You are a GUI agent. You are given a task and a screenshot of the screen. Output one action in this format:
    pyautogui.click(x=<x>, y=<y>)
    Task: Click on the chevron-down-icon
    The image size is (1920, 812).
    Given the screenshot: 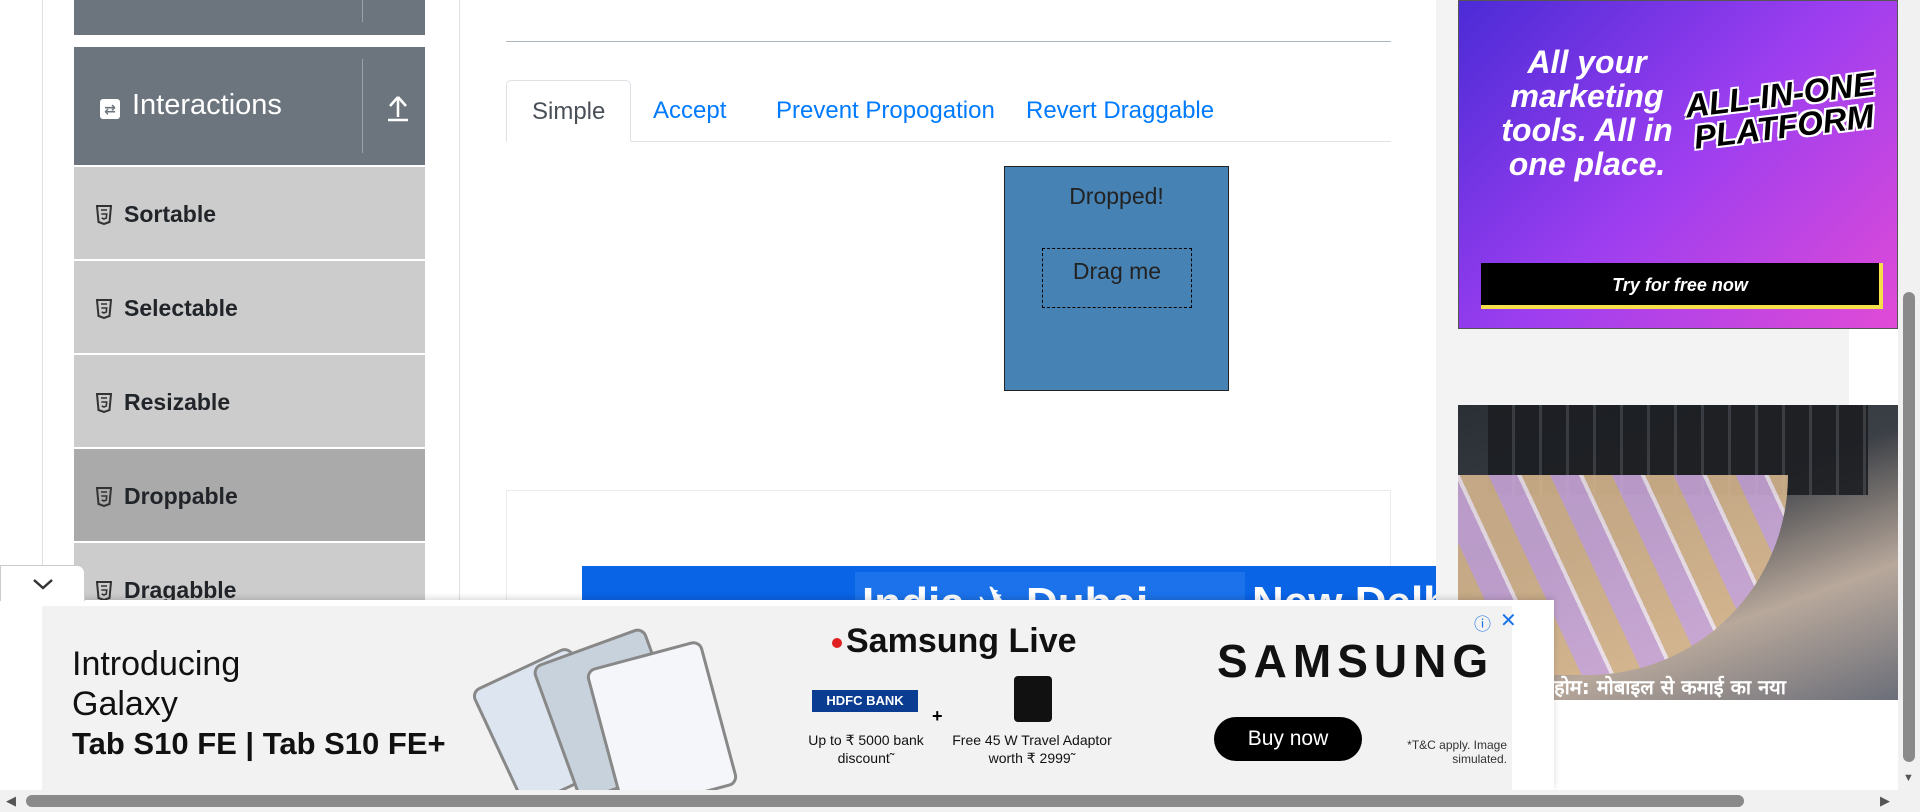 What is the action you would take?
    pyautogui.click(x=43, y=584)
    